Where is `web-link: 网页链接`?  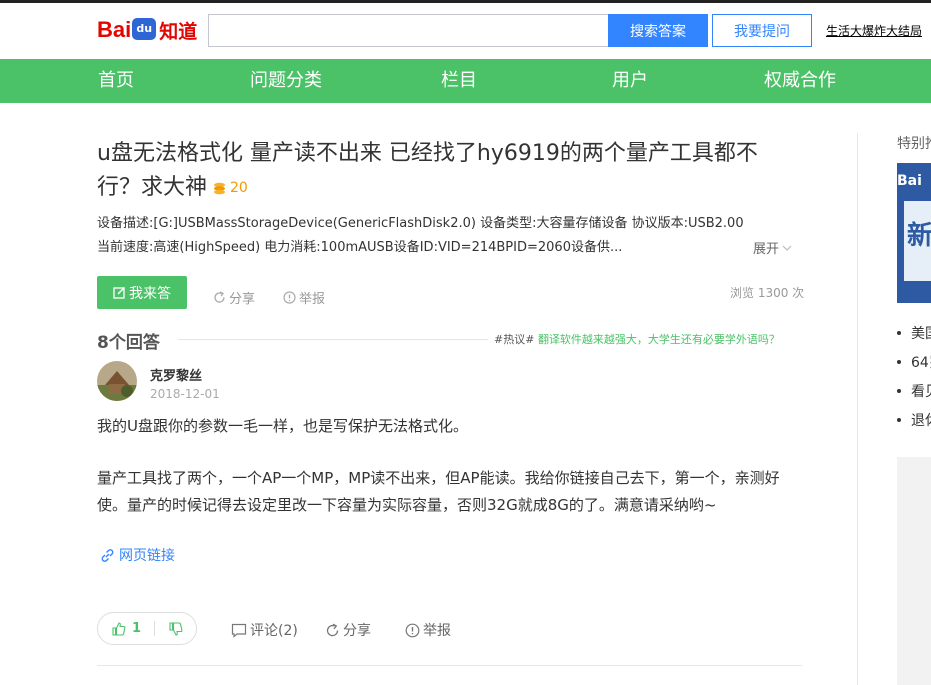
web-link: 网页链接 is located at coordinates (137, 555).